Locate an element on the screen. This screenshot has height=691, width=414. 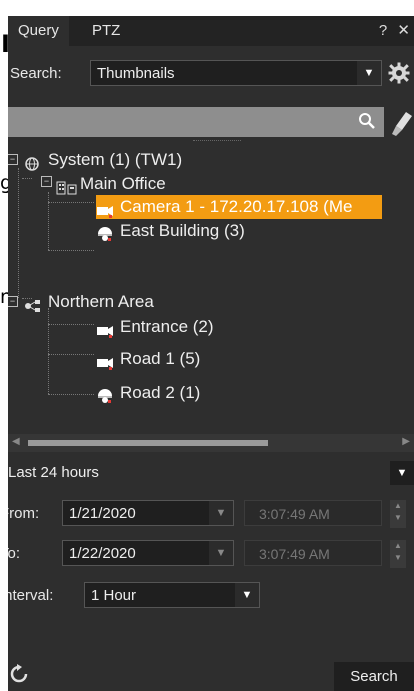
help-button: ? is located at coordinates (383, 30).